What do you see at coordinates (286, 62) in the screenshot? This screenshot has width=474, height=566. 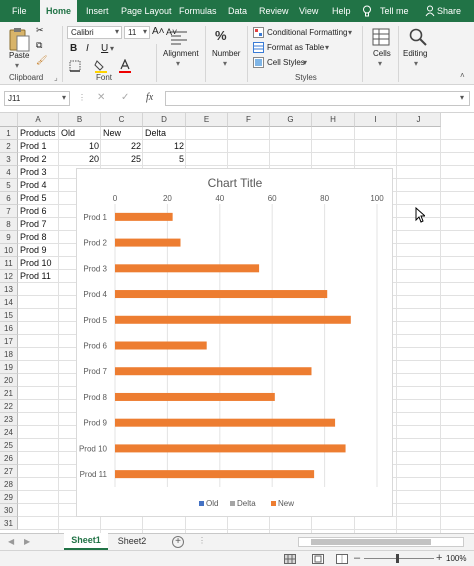 I see `cell-styles-button: Cell Styles` at bounding box center [286, 62].